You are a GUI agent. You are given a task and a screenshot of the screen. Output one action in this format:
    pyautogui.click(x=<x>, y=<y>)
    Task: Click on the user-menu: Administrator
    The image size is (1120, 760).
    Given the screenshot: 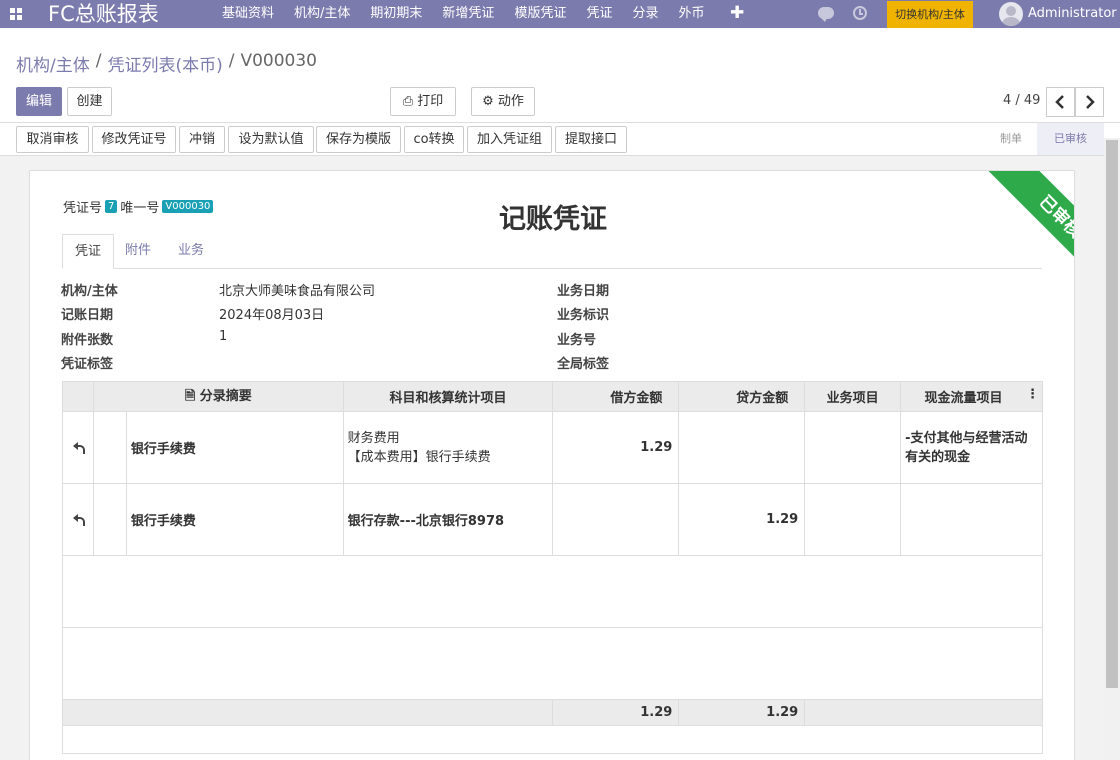 What is the action you would take?
    pyautogui.click(x=1072, y=13)
    